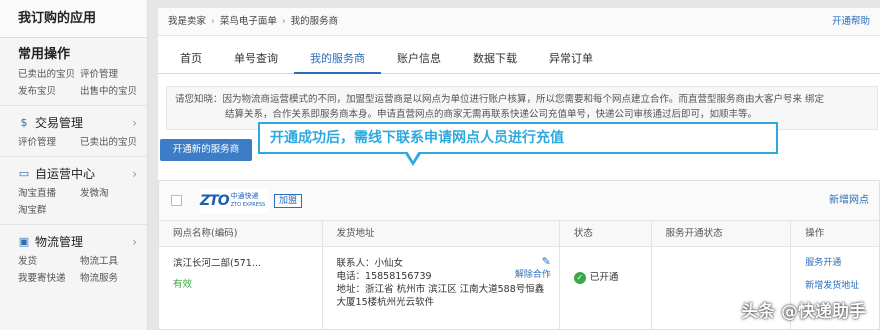 This screenshot has width=880, height=330. Describe the element at coordinates (111, 75) in the screenshot. I see `sidebar-link-reviews: 评价管理` at that location.